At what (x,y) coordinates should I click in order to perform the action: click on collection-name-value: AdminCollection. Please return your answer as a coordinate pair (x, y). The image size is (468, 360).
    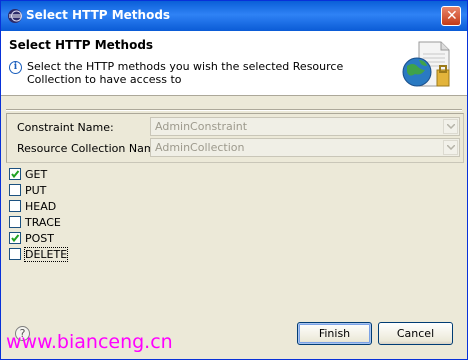
    Looking at the image, I should click on (200, 147).